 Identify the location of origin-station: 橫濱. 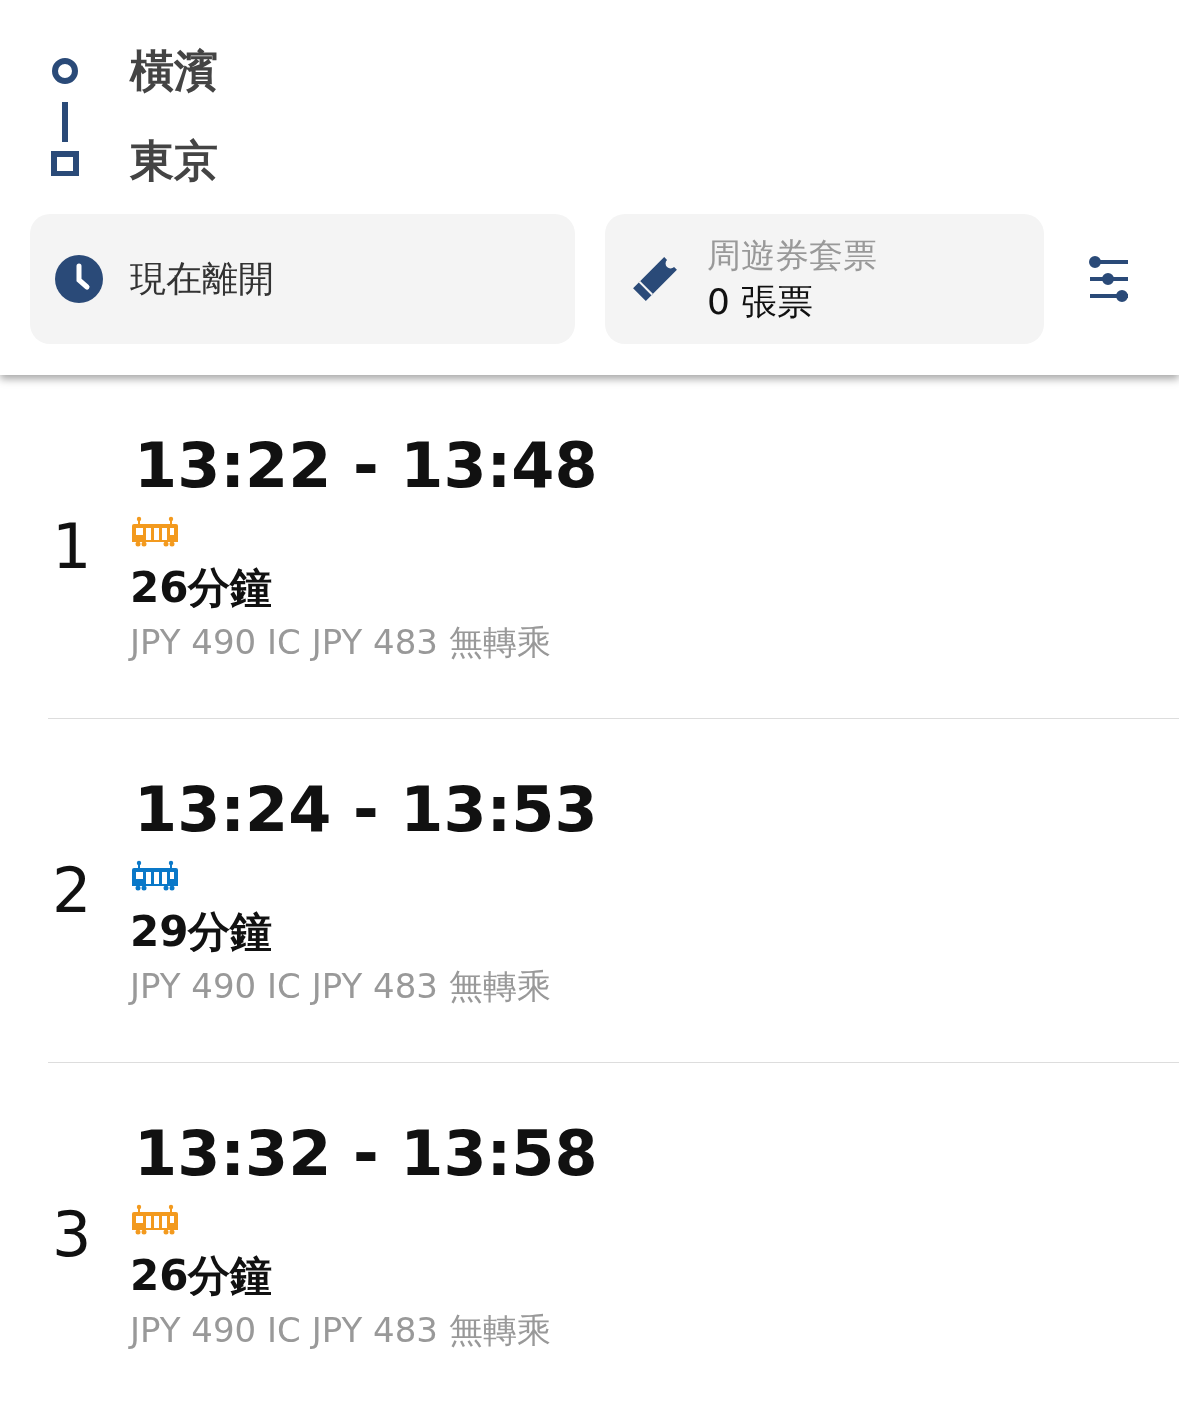
(174, 71).